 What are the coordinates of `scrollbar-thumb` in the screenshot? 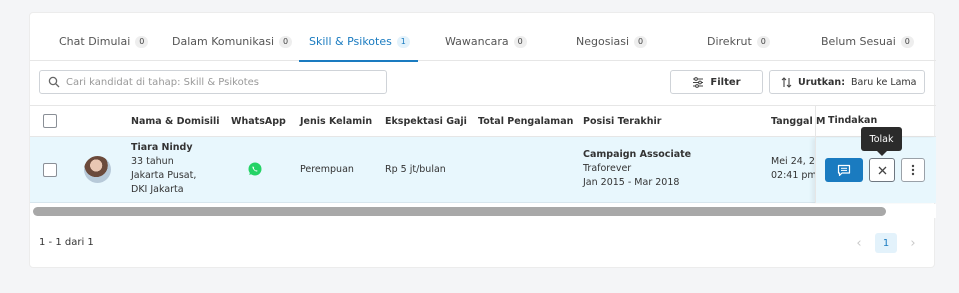 It's located at (459, 211).